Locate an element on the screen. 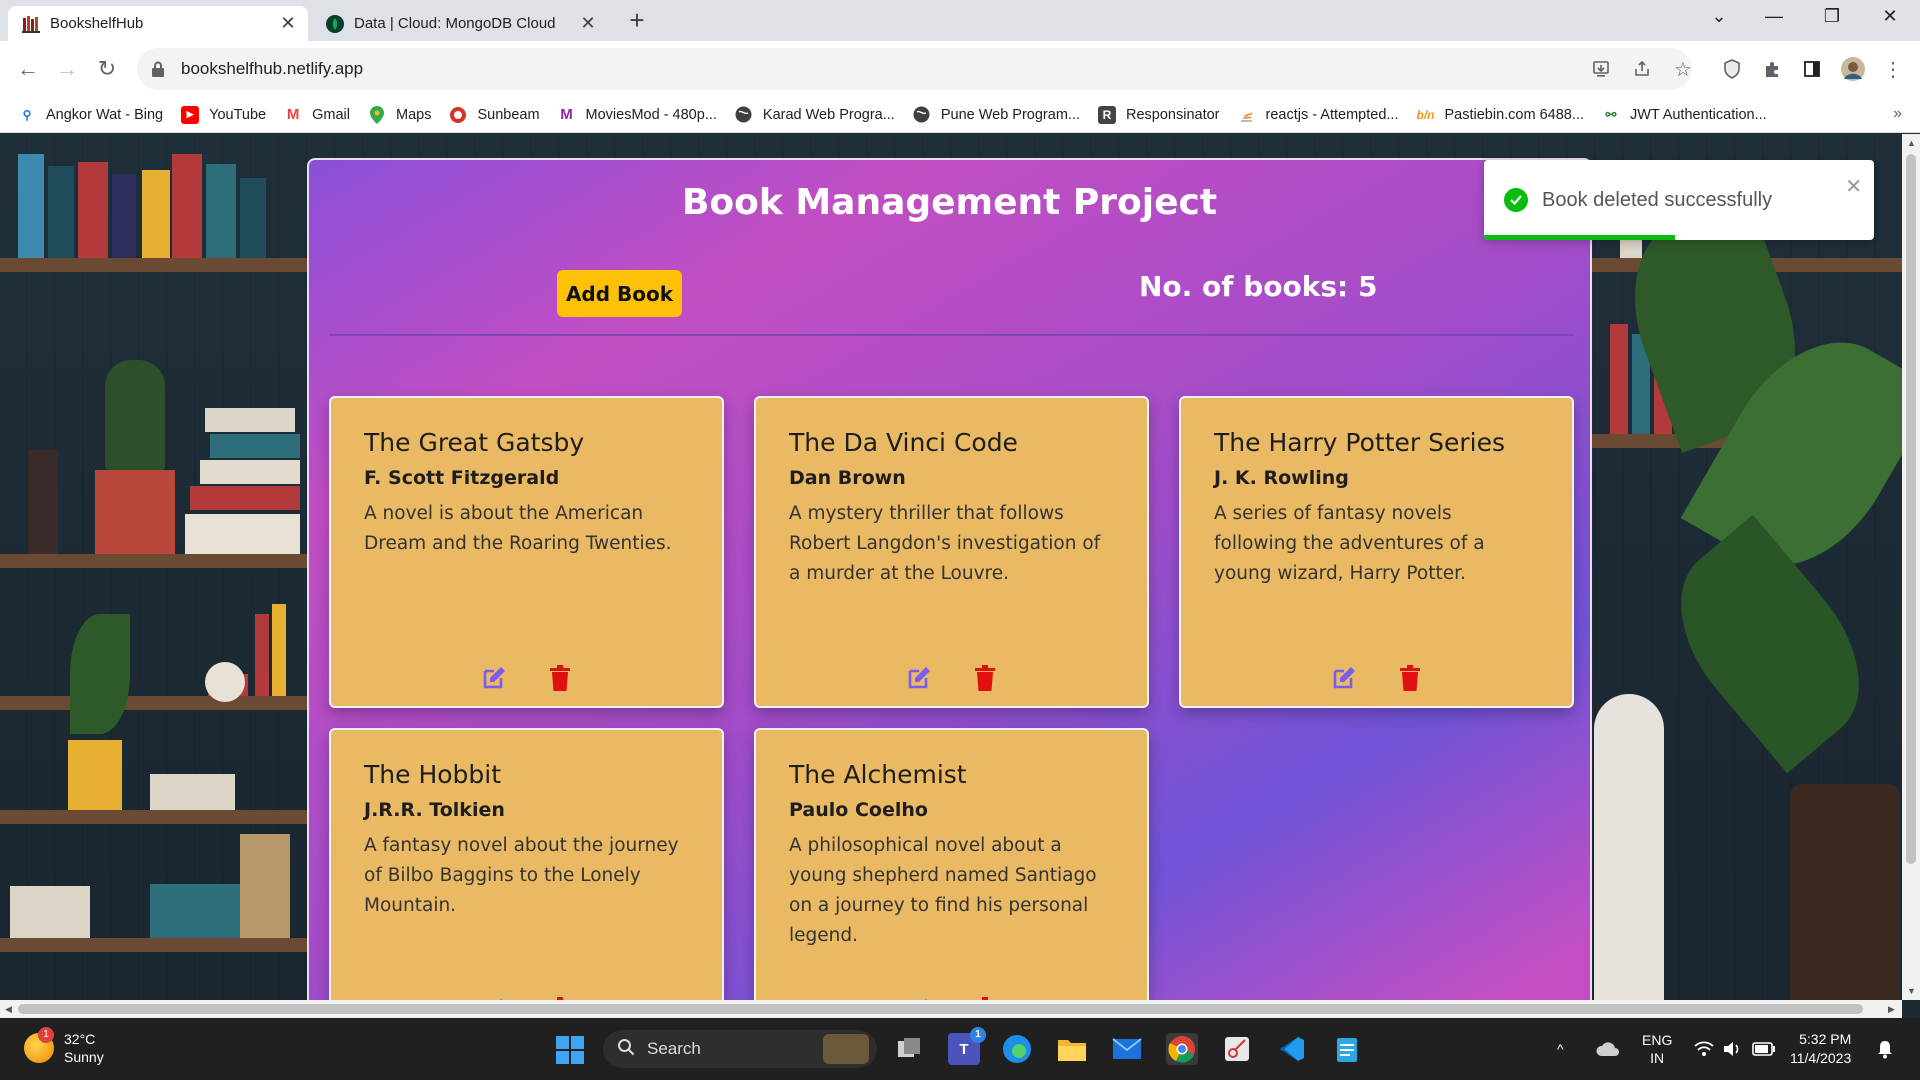  bookmark-label: YouTube is located at coordinates (238, 114).